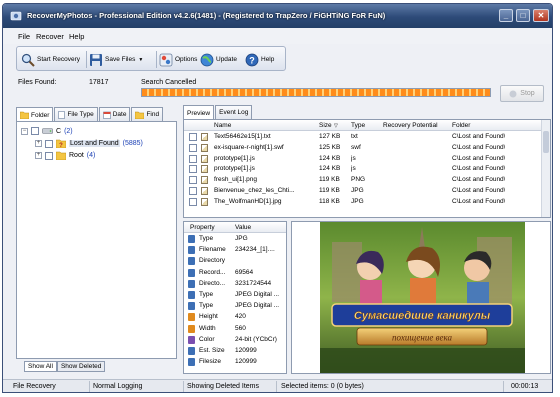 This screenshot has height=397, width=560. Describe the element at coordinates (34, 386) in the screenshot. I see `status-mode: File Recovery` at that location.